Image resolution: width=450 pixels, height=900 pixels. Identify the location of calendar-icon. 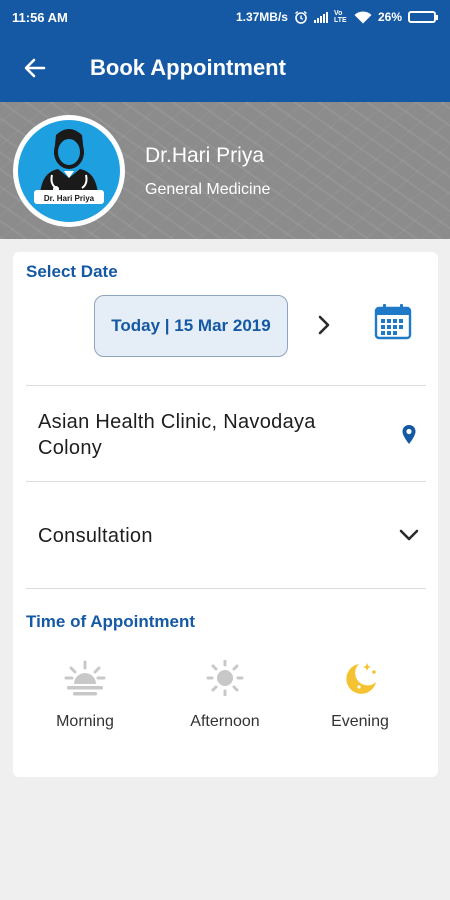
(393, 322).